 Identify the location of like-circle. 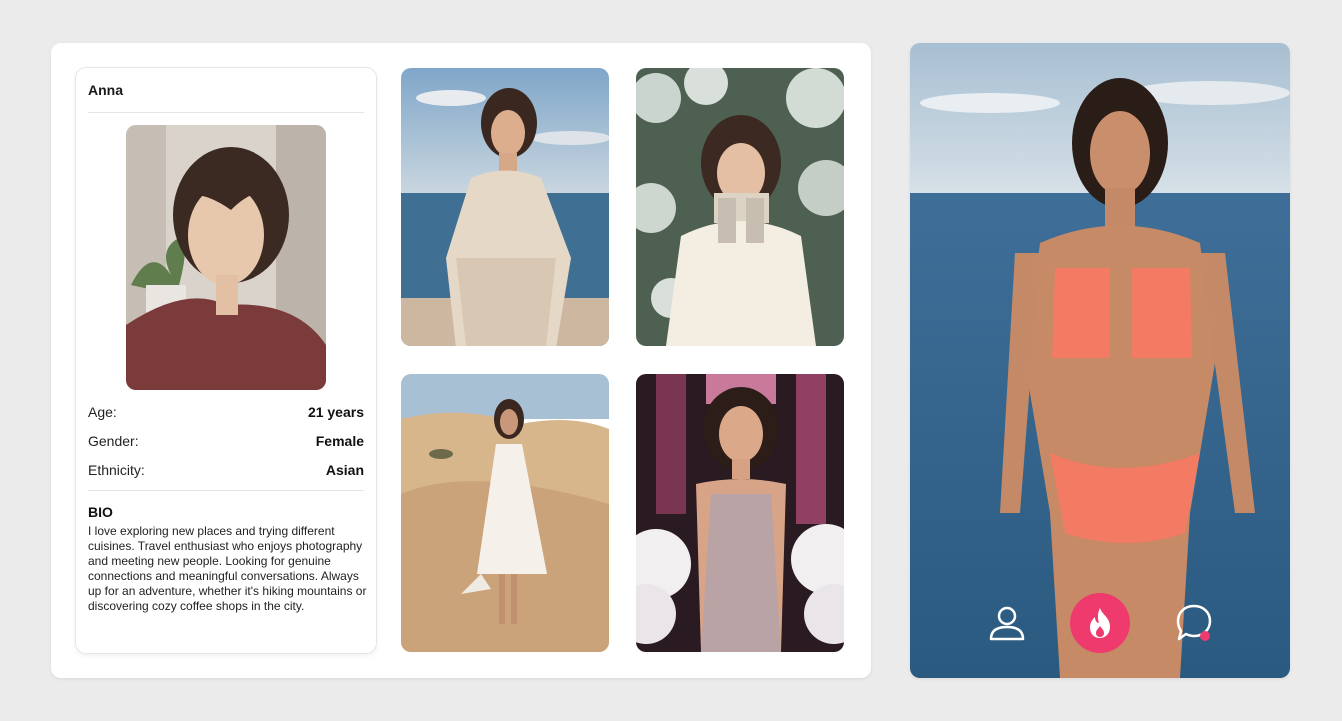
(1100, 623).